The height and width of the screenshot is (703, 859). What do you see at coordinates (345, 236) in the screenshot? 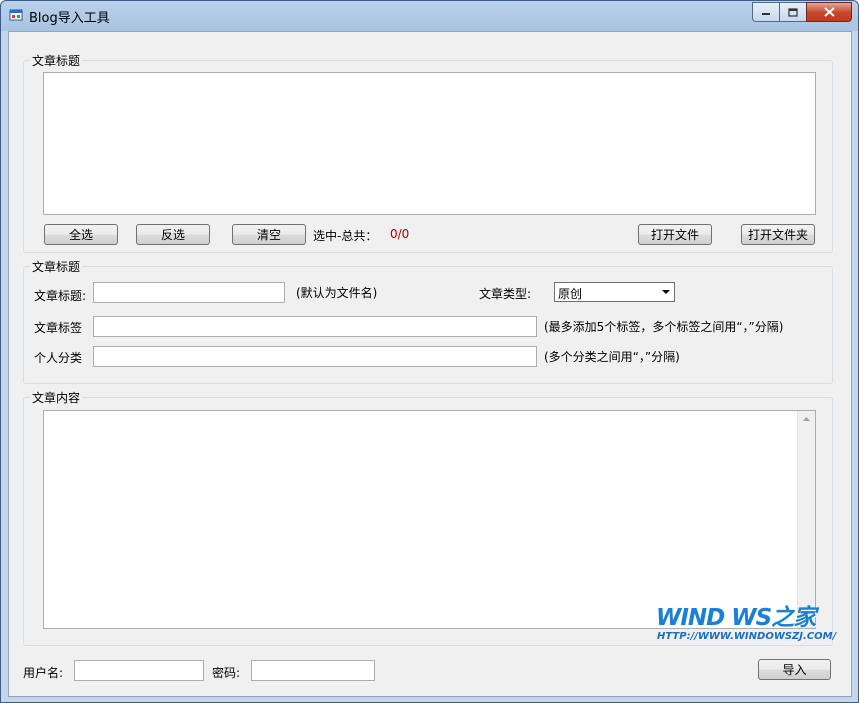
I see `selection-count-label: 选中-总共：` at bounding box center [345, 236].